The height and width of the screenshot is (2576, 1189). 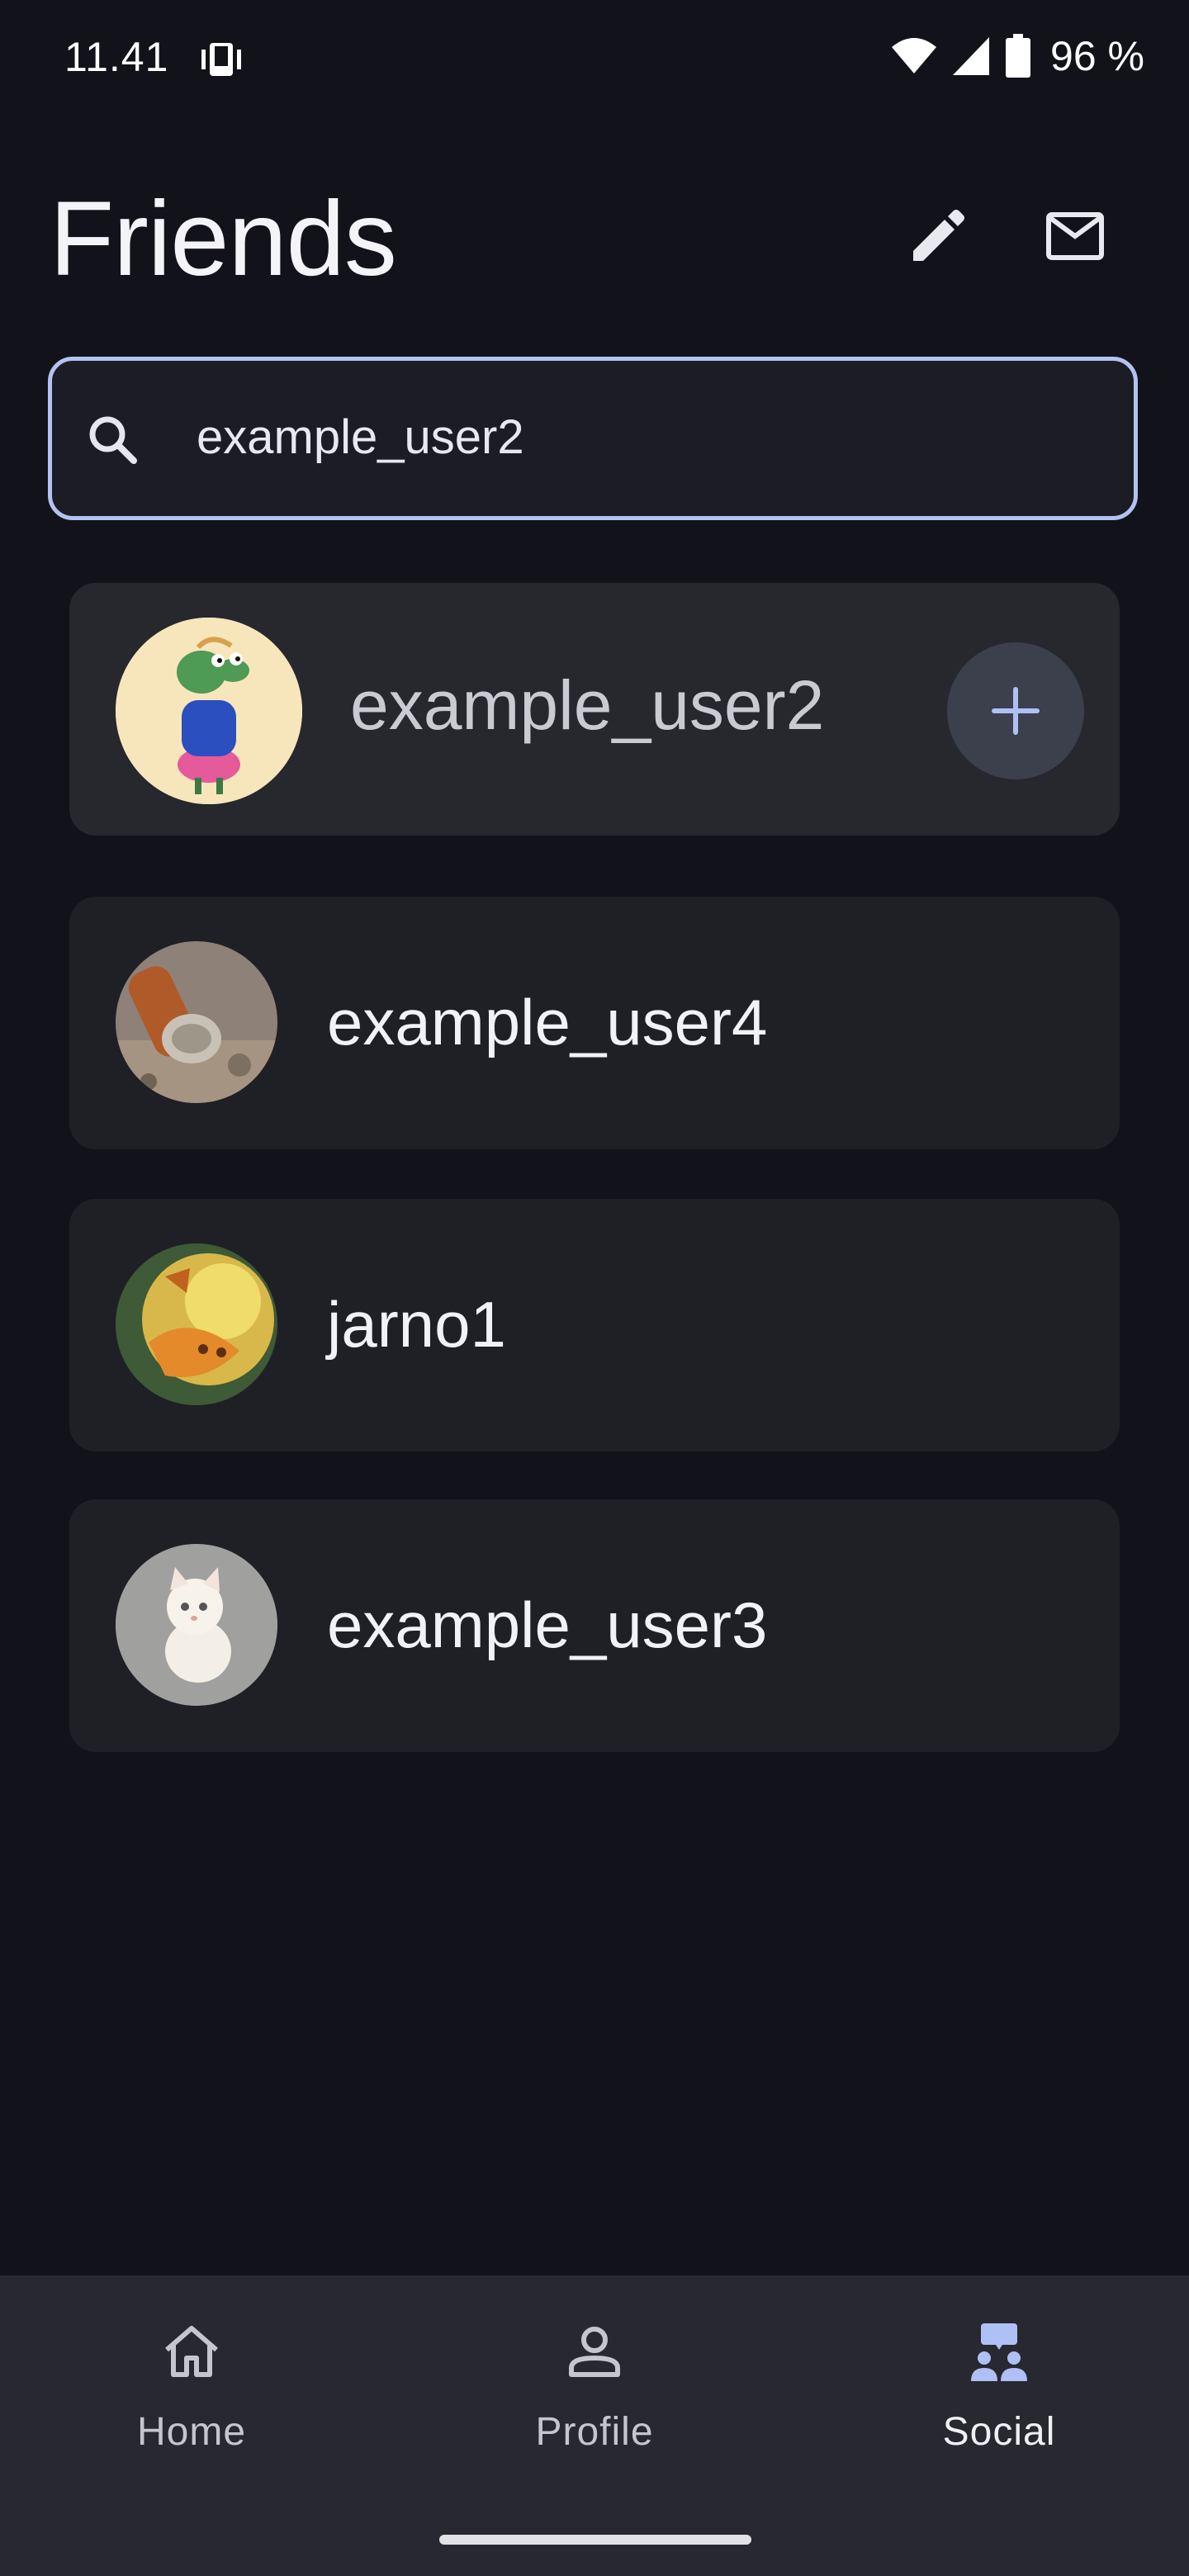 What do you see at coordinates (594, 2432) in the screenshot?
I see `nav-label: Profile` at bounding box center [594, 2432].